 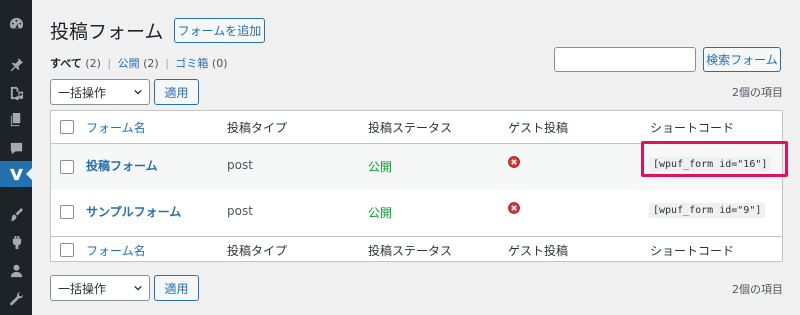 I want to click on column-footer-post-status: 投稿ステータス, so click(x=410, y=251).